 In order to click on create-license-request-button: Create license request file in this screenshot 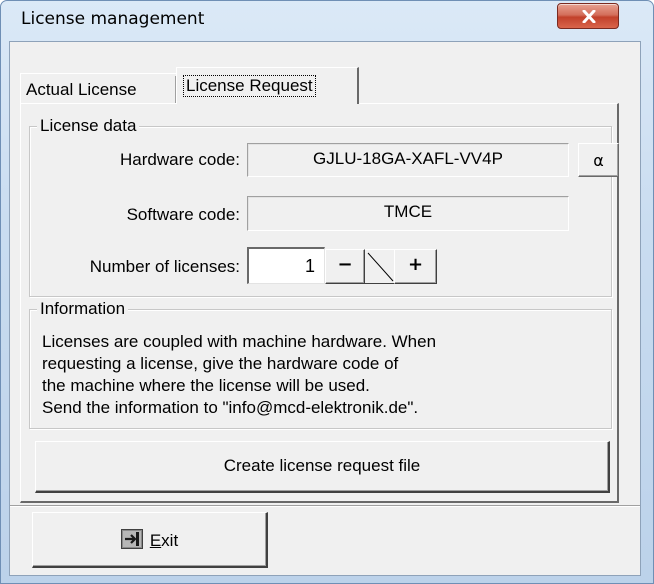, I will do `click(322, 467)`.